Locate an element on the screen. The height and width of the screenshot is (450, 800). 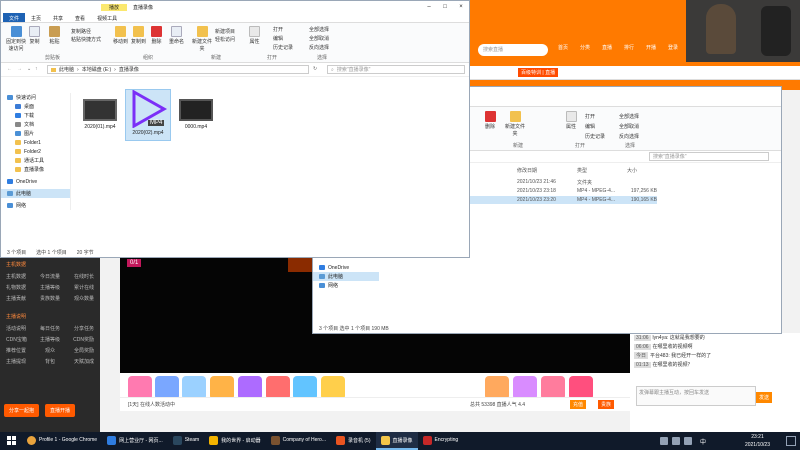
list-item: 主机数据 今日流量 在线时长 is located at coordinates (50, 276).